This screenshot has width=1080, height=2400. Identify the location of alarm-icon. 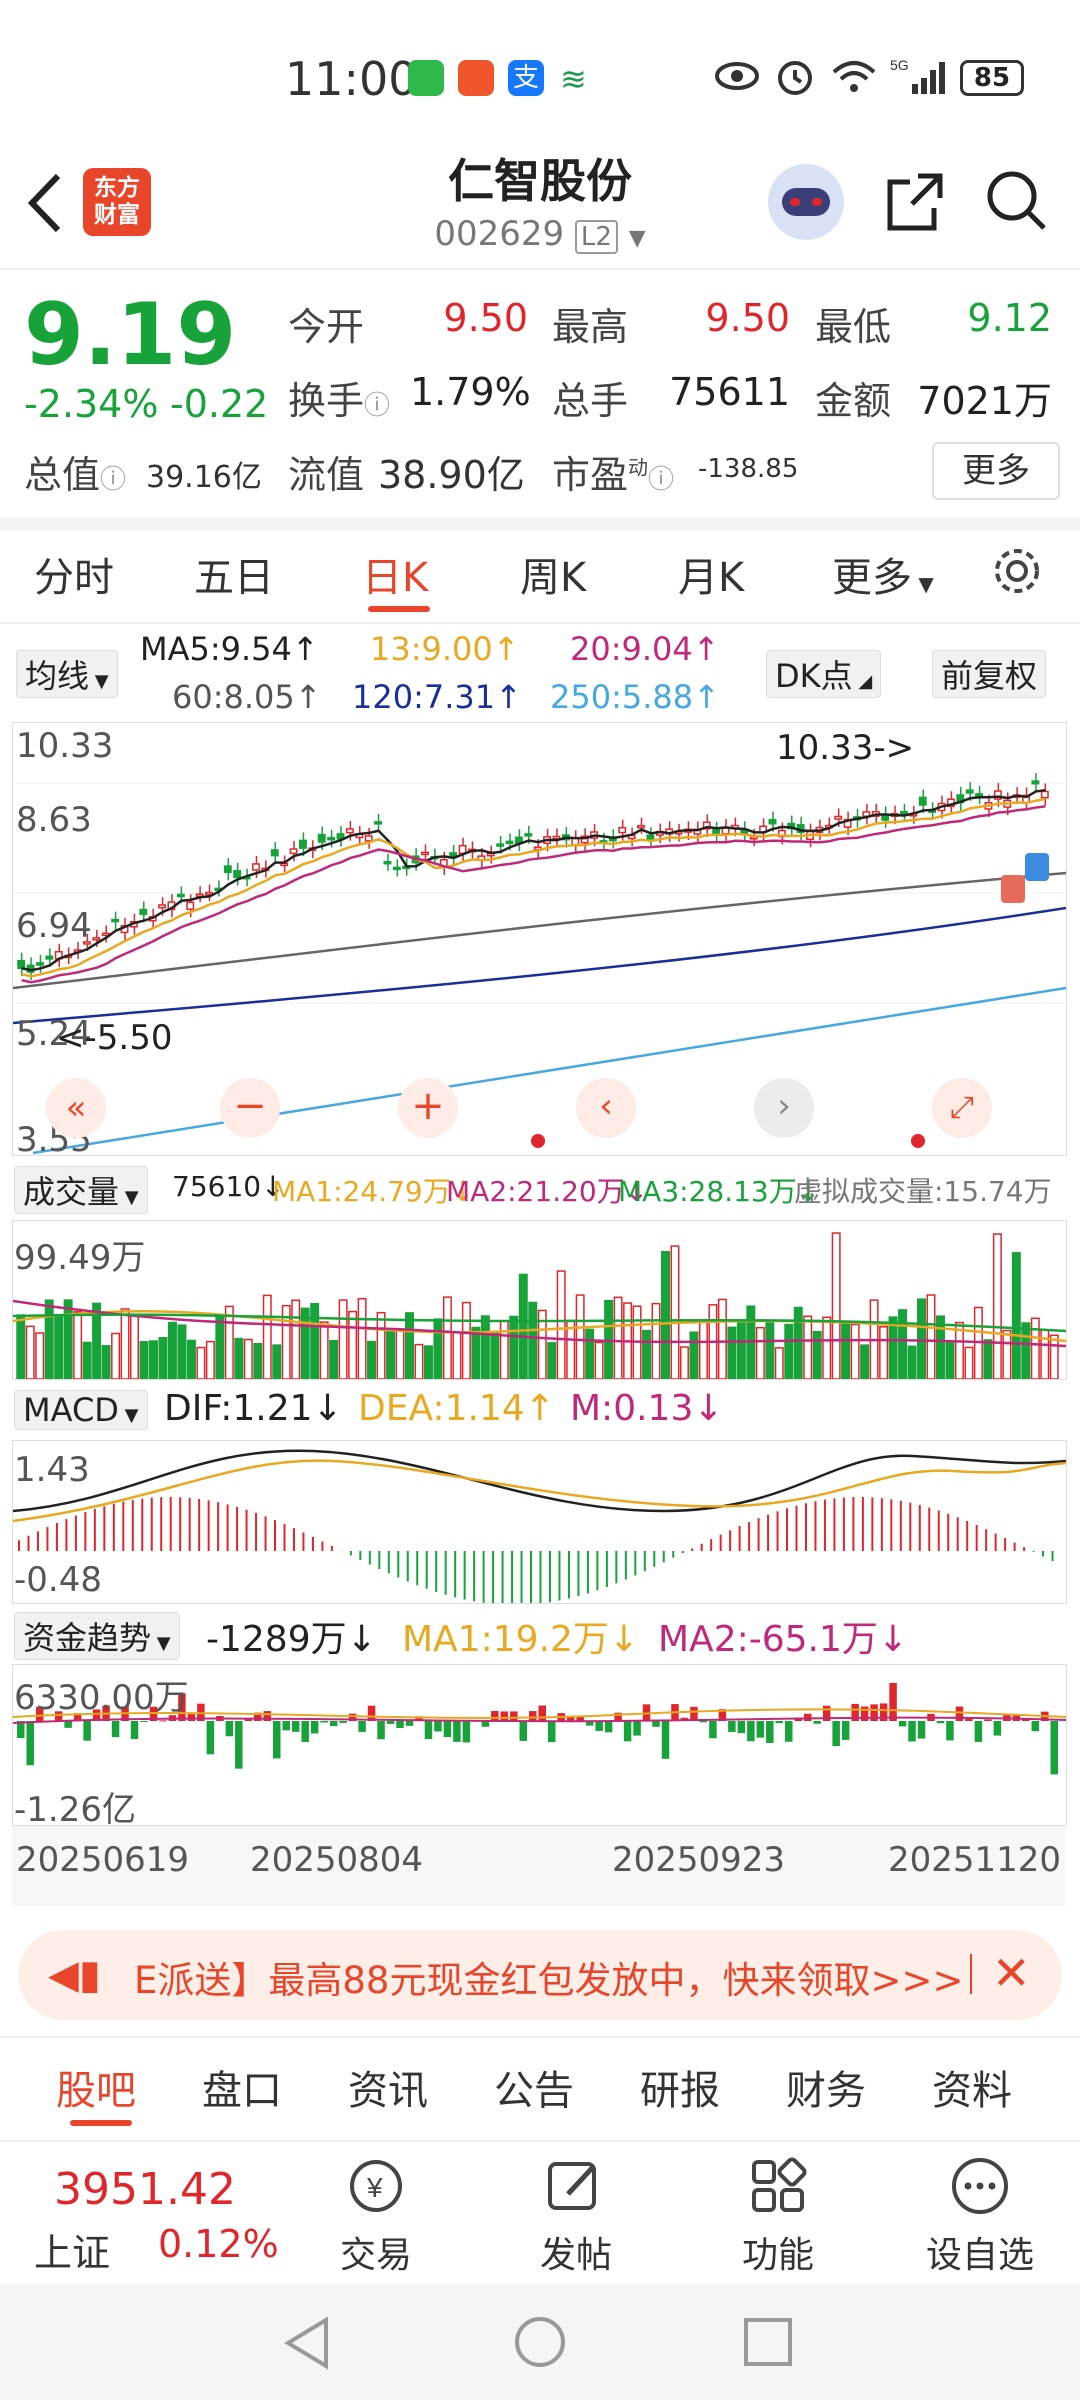
(795, 78).